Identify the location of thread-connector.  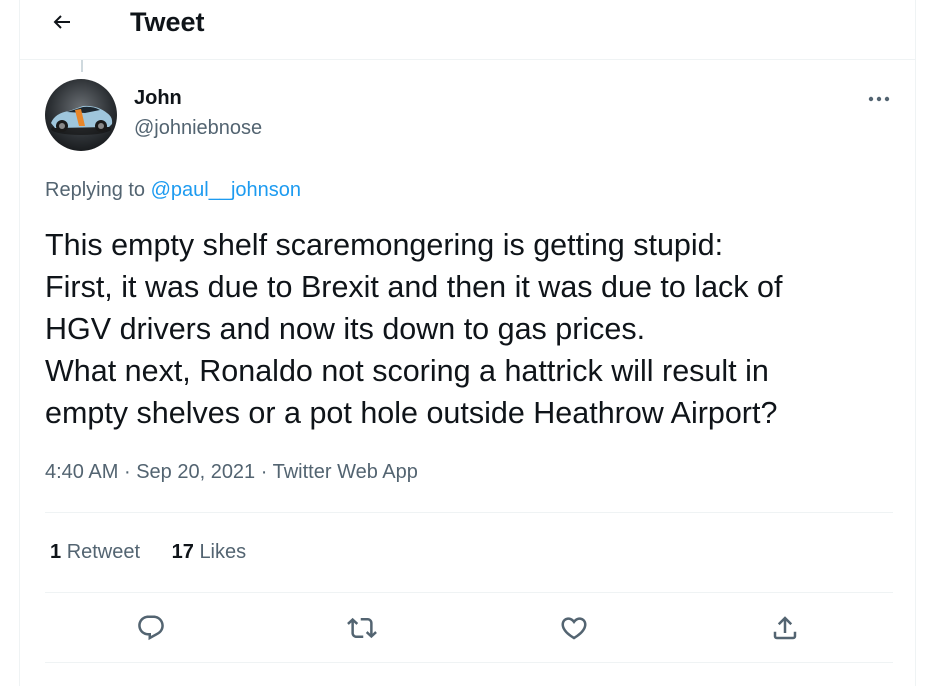
(82, 66).